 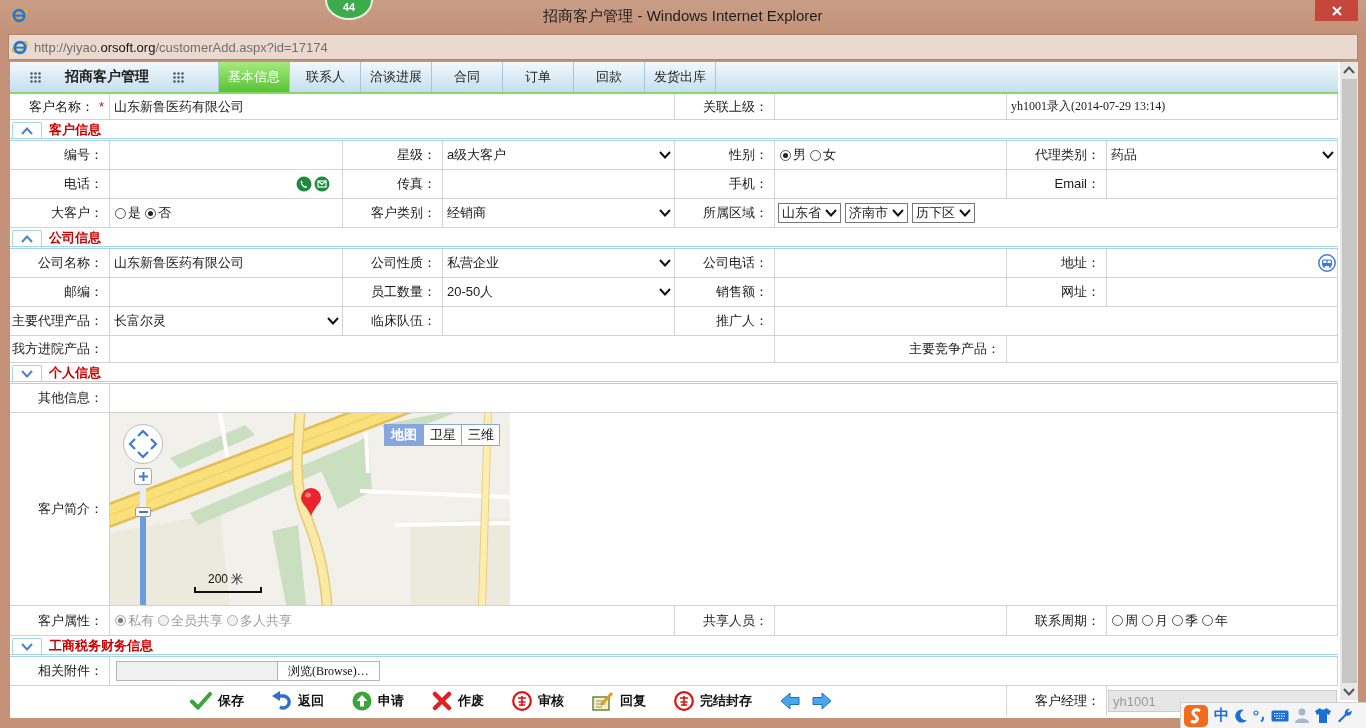 What do you see at coordinates (619, 701) in the screenshot?
I see `reply-button: 回复` at bounding box center [619, 701].